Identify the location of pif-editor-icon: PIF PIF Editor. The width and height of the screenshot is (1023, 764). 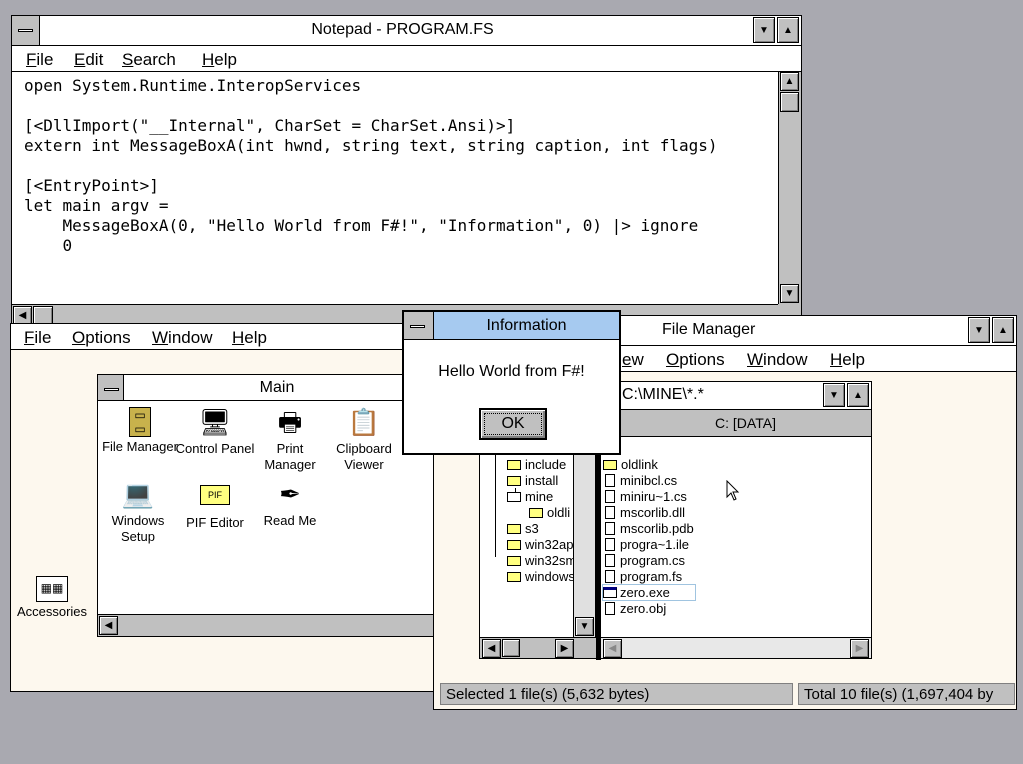
(215, 504).